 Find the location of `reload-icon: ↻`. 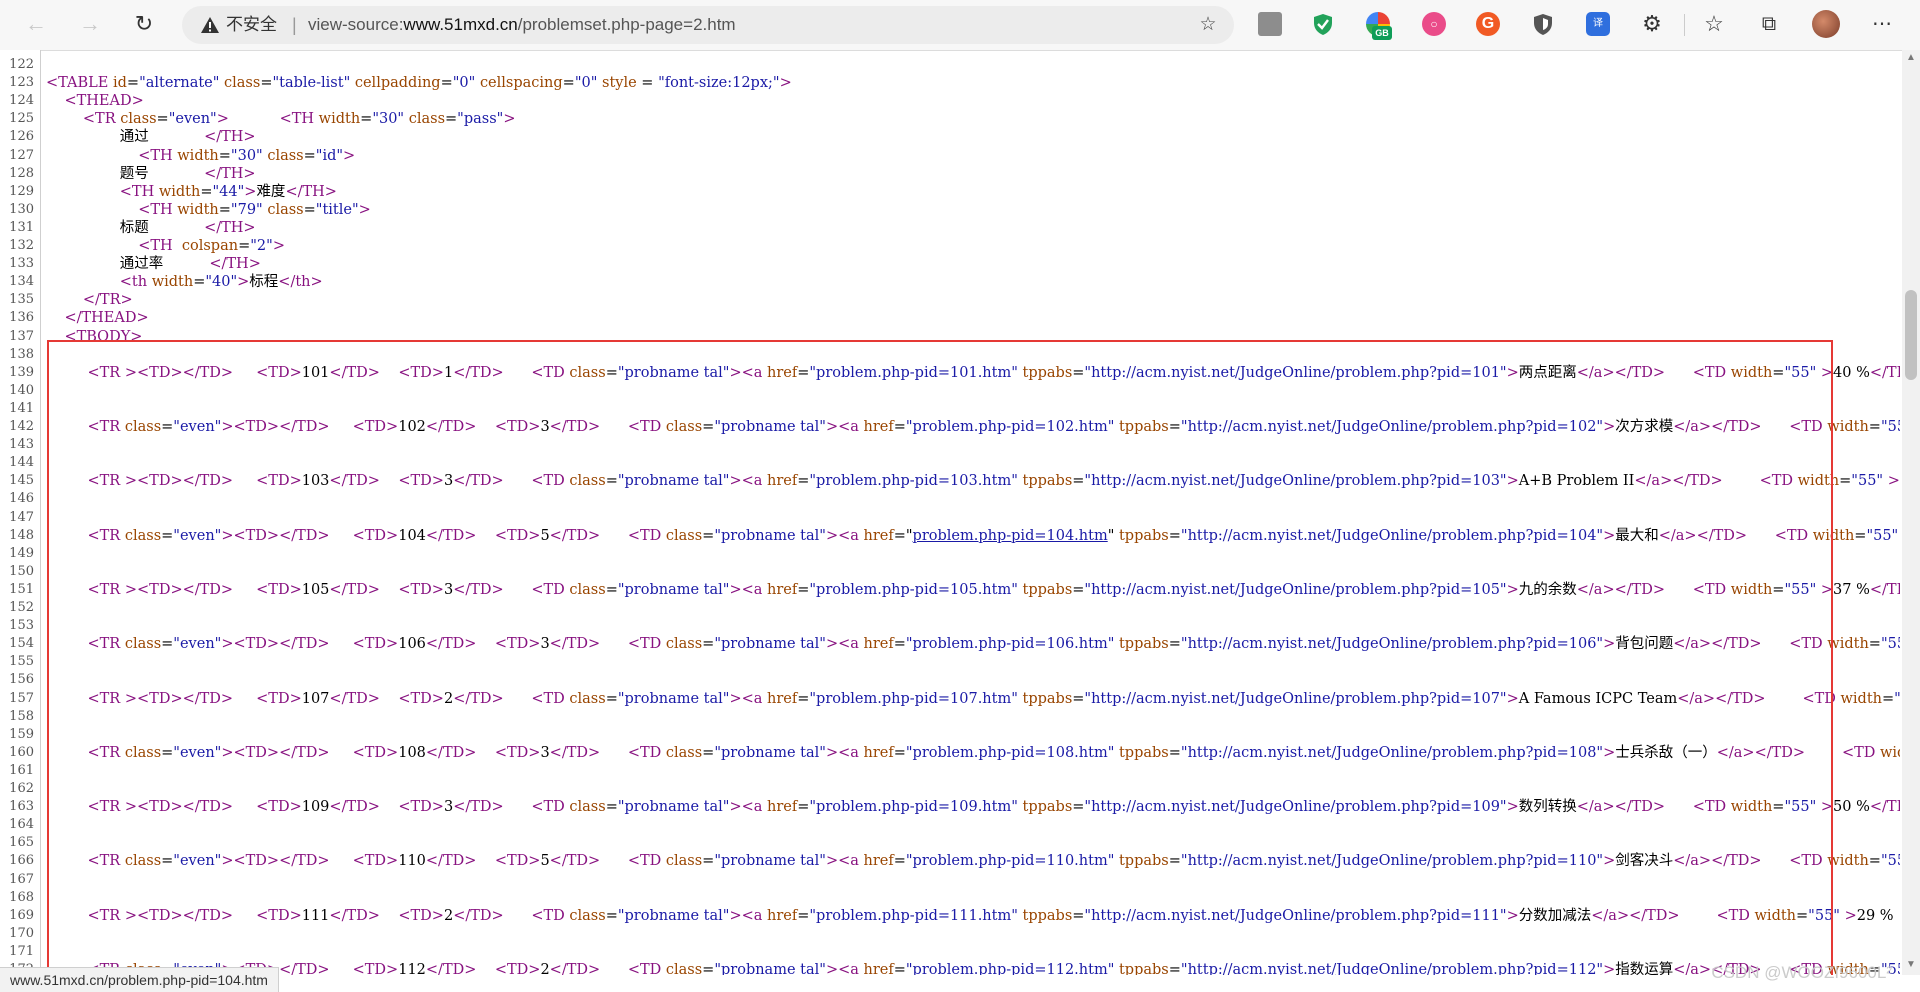

reload-icon: ↻ is located at coordinates (144, 23).